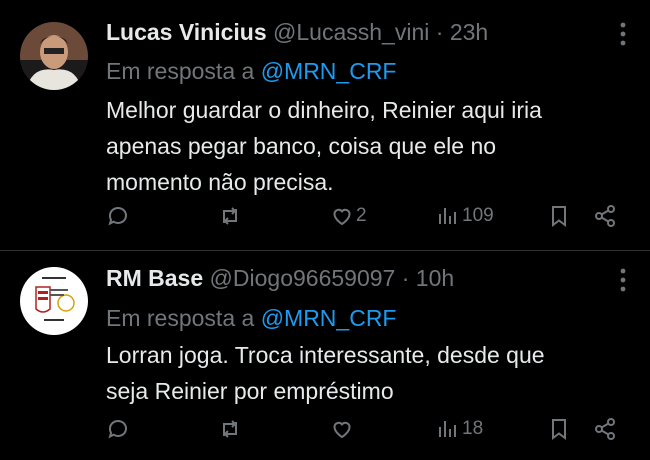 The height and width of the screenshot is (460, 650). I want to click on like-button: 2, so click(348, 216).